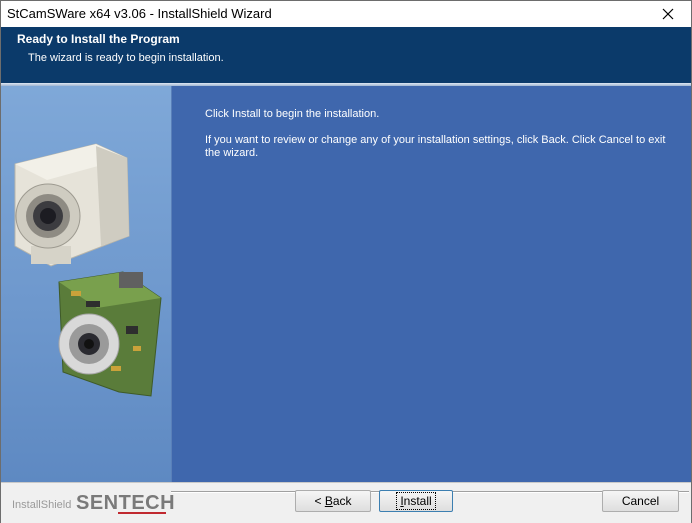 The height and width of the screenshot is (523, 692). Describe the element at coordinates (42, 505) in the screenshot. I see `installshield-label: InstallShield` at that location.